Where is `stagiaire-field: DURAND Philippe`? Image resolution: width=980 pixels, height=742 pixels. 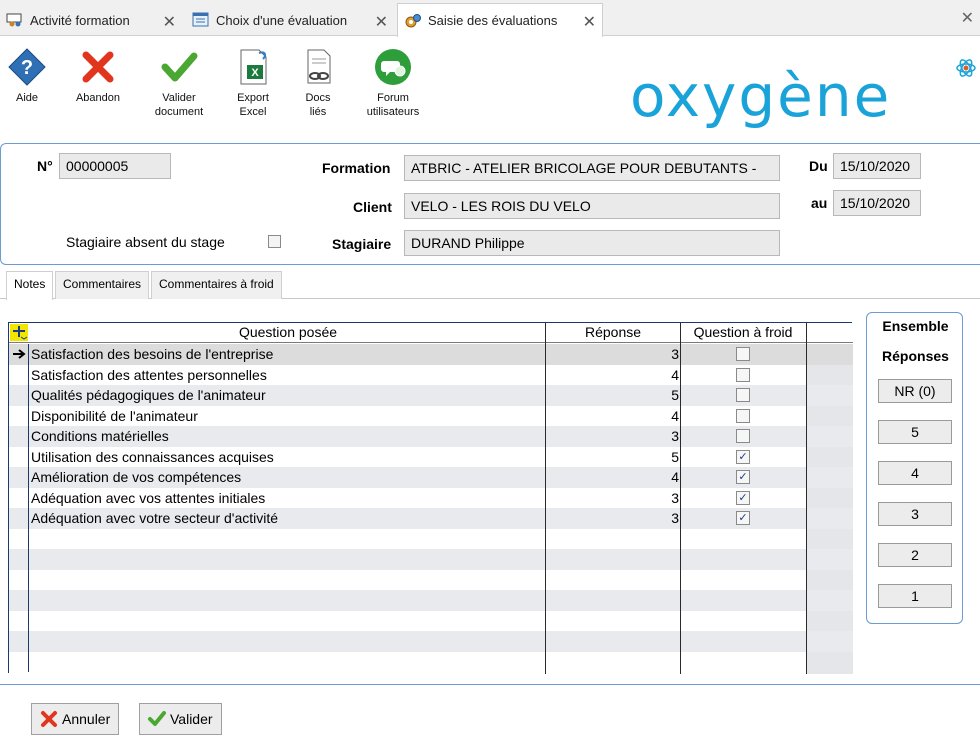 stagiaire-field: DURAND Philippe is located at coordinates (592, 243).